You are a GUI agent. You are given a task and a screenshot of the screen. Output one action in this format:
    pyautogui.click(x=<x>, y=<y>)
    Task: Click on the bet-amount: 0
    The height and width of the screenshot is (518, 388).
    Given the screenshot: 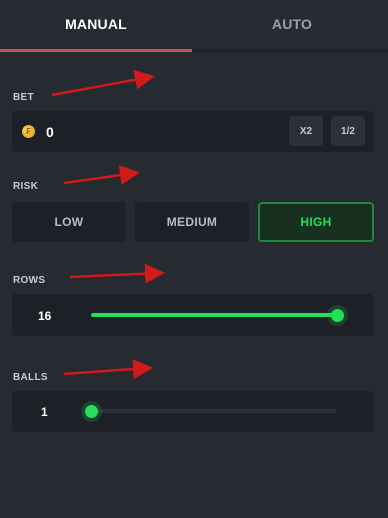 What is the action you would take?
    pyautogui.click(x=50, y=132)
    